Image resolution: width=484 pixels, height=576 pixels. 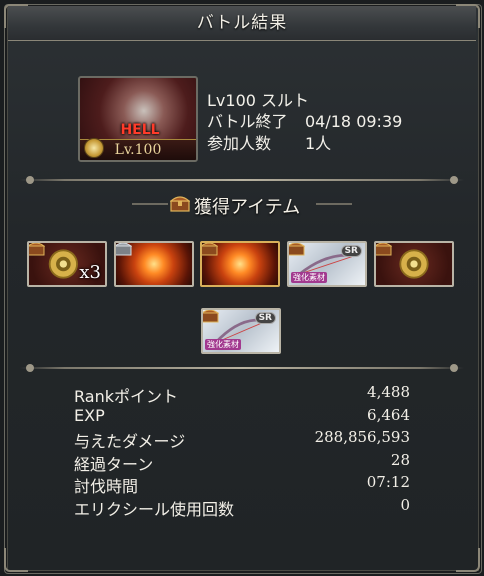 I want to click on quest-name-row: Lv100 スルト, so click(x=258, y=101).